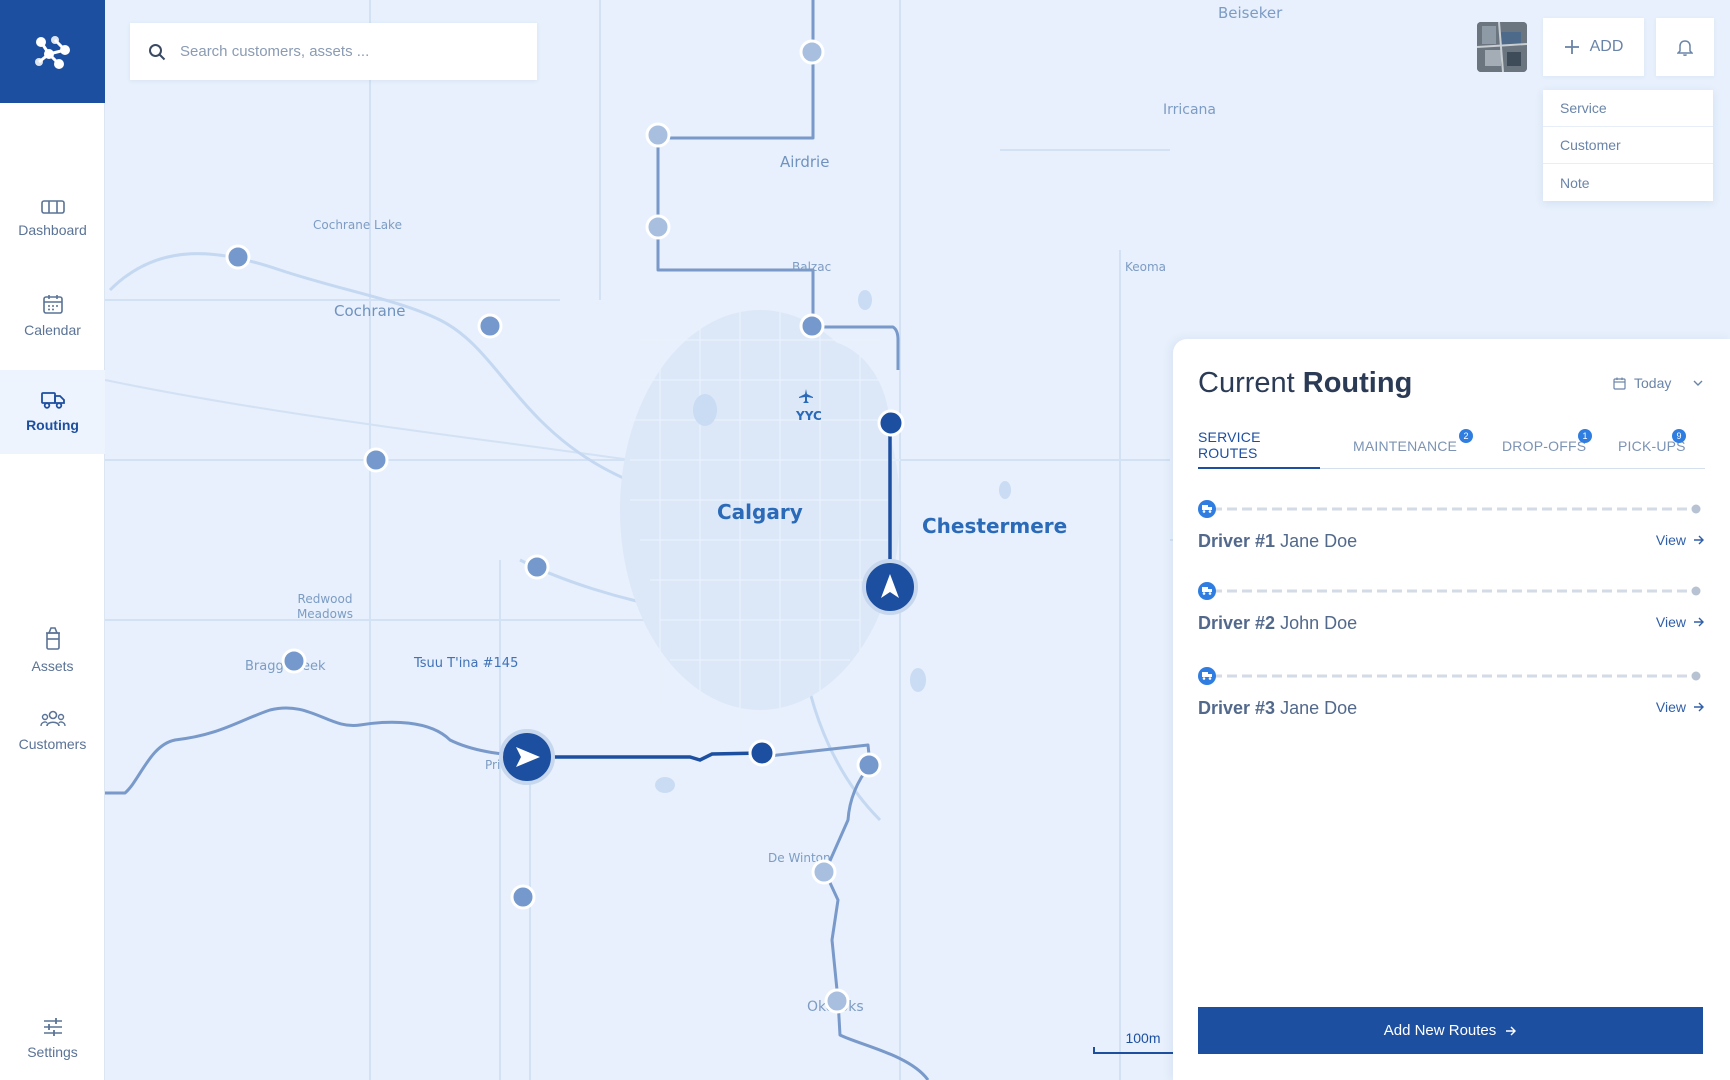  What do you see at coordinates (1451, 611) in the screenshot?
I see `driver-row: Driver #2 John Doe View` at bounding box center [1451, 611].